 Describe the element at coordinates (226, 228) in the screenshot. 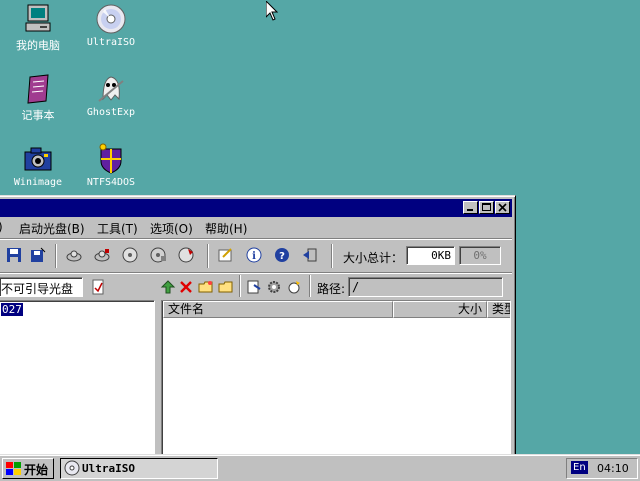

I see `menu-help: 帮助(H)` at that location.